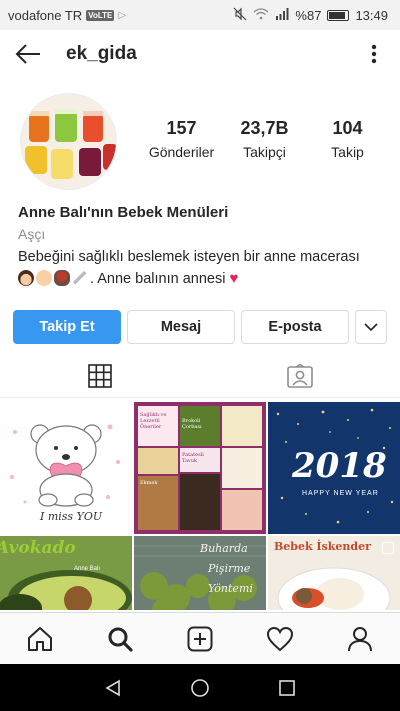  I want to click on arrow-left-icon, so click(27, 54).